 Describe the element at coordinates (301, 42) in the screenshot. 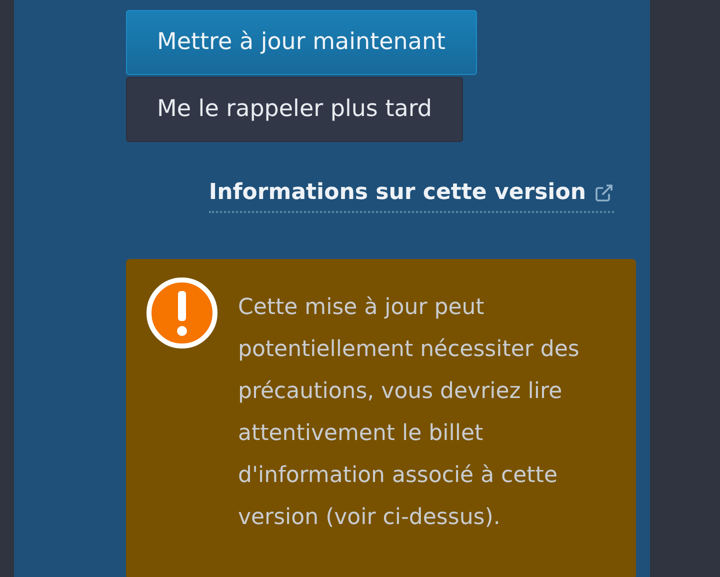

I see `update-now-button: Mettre à jour maintenant` at that location.